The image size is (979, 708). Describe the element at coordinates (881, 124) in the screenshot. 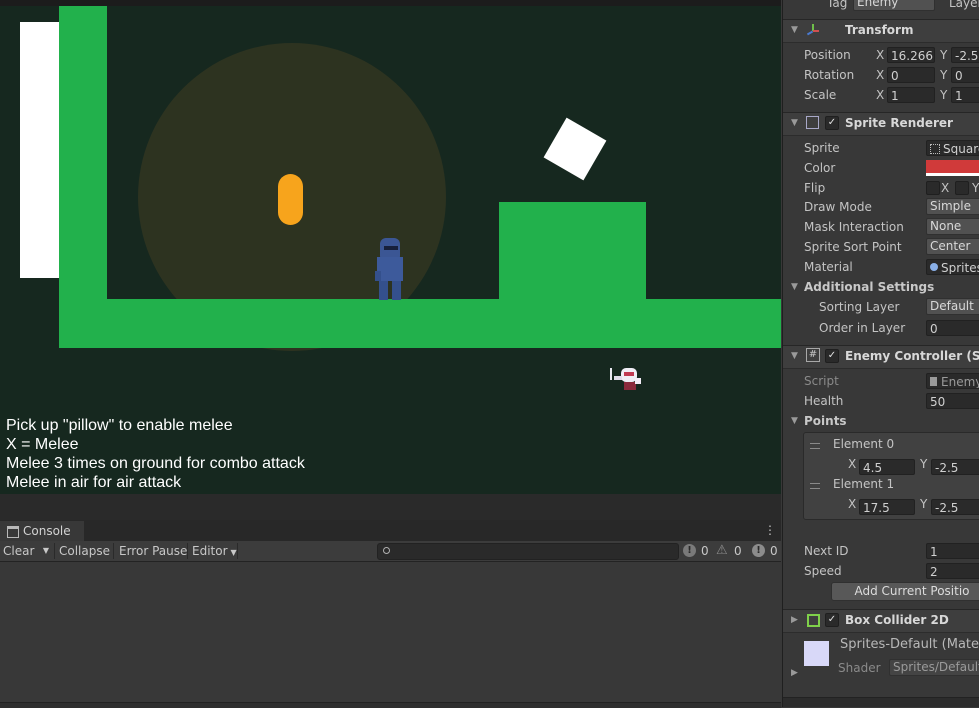

I see `sprite-renderer-header: ▼ ✓ Sprite Renderer` at that location.